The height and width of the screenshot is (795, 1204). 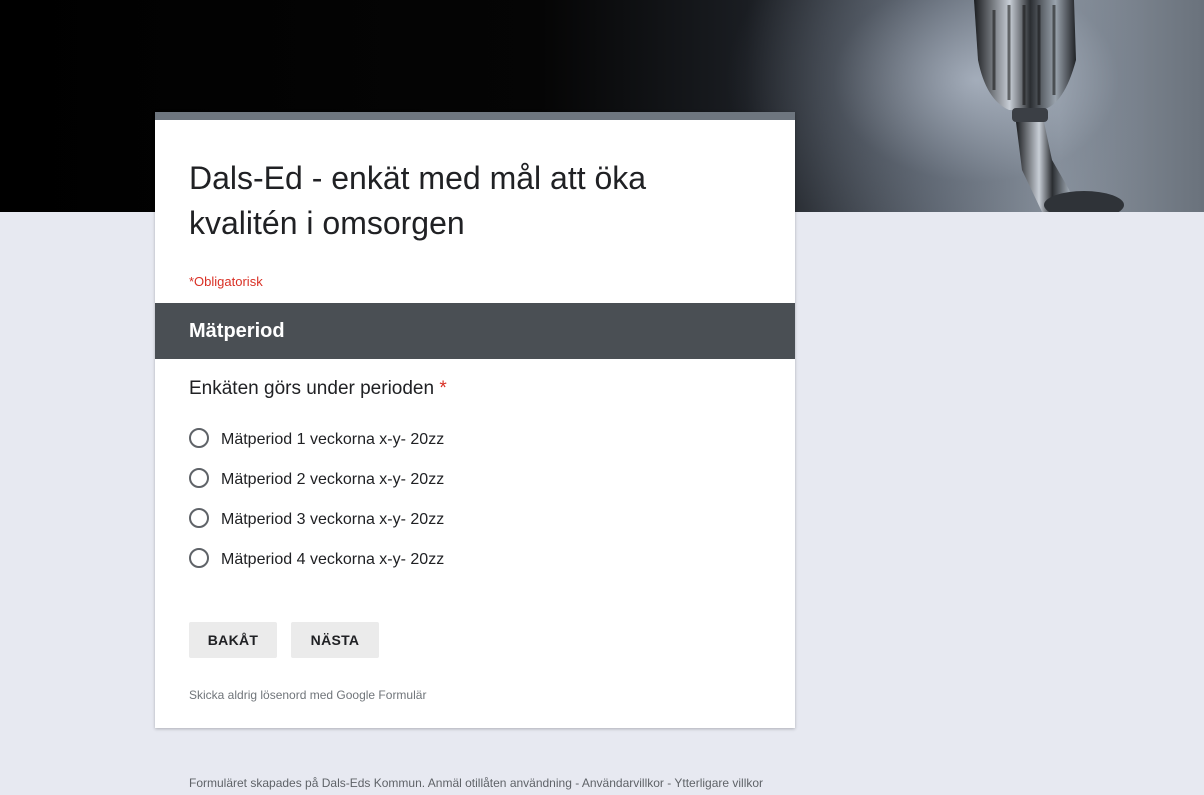 What do you see at coordinates (335, 640) in the screenshot?
I see `next-button: NÄSTA` at bounding box center [335, 640].